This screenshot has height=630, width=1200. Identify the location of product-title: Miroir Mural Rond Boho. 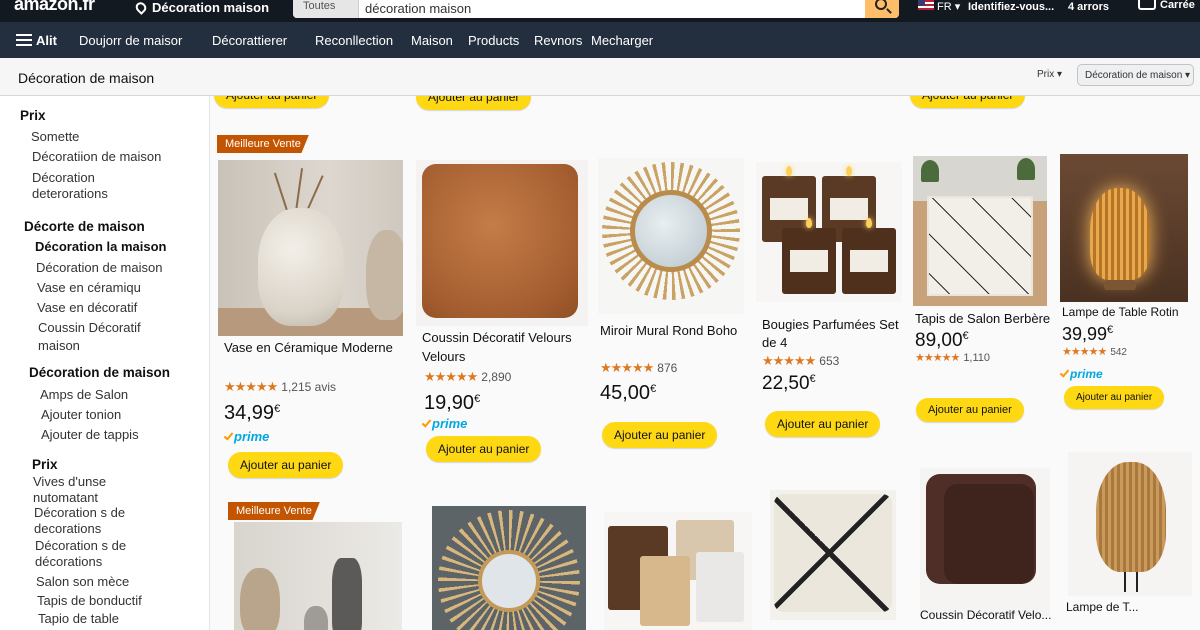
(675, 330).